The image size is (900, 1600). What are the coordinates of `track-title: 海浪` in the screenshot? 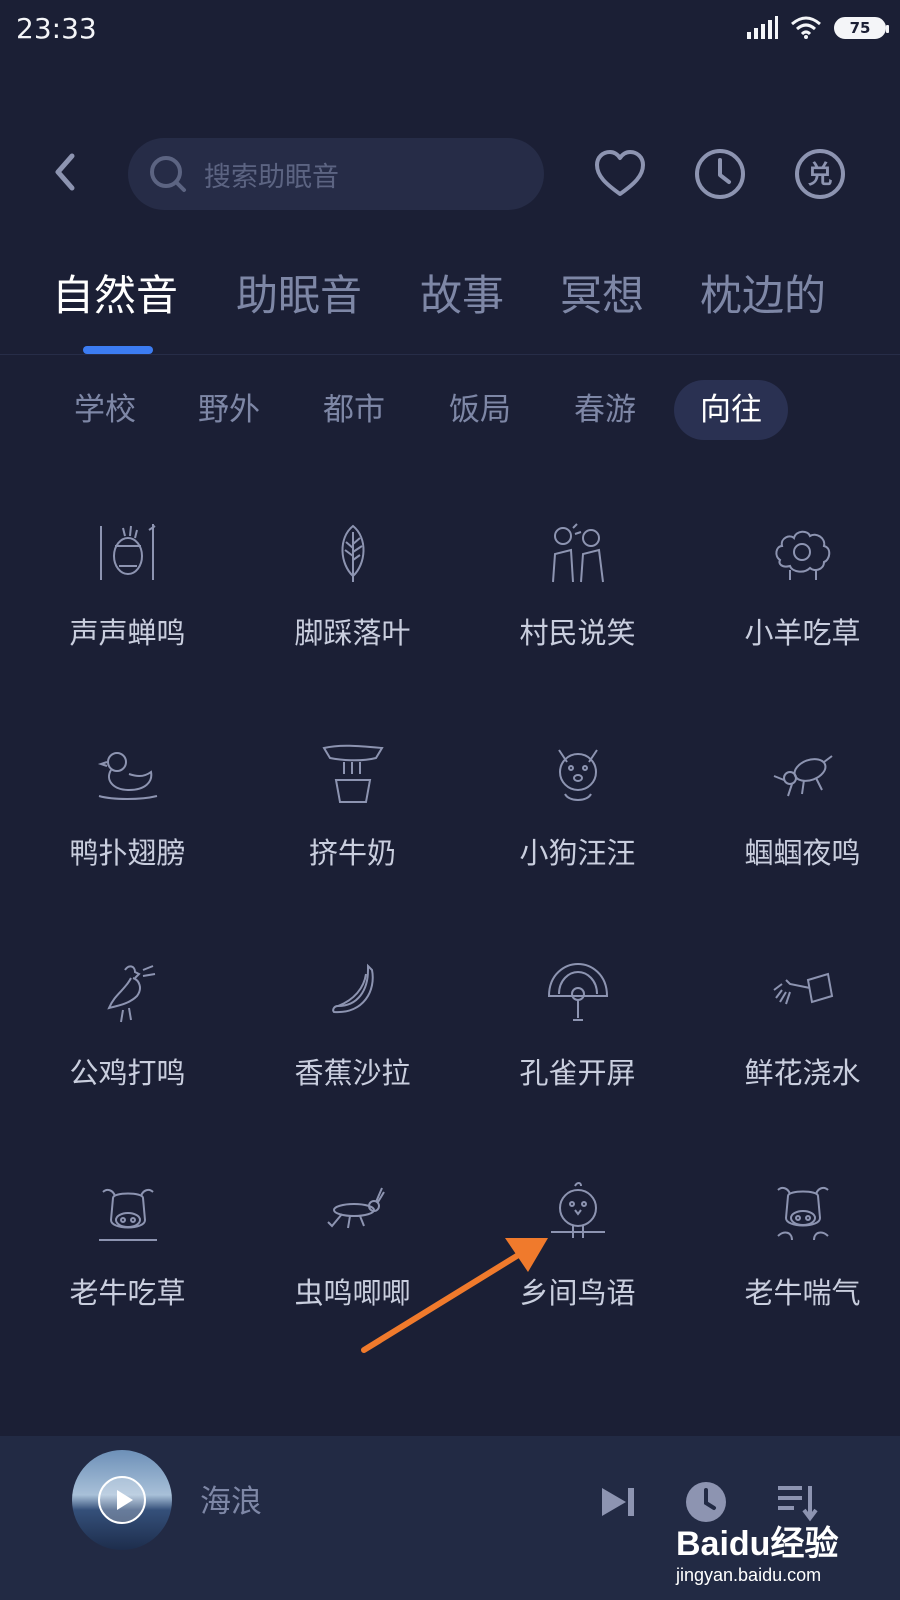 It's located at (231, 1502).